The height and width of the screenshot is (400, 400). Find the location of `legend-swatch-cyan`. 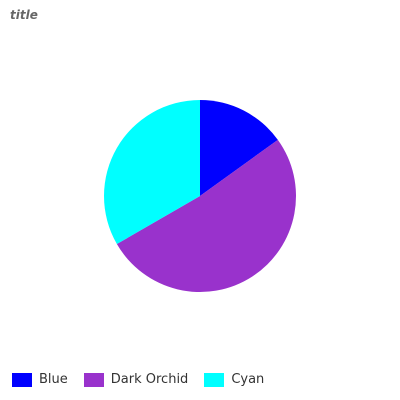

legend-swatch-cyan is located at coordinates (214, 379).